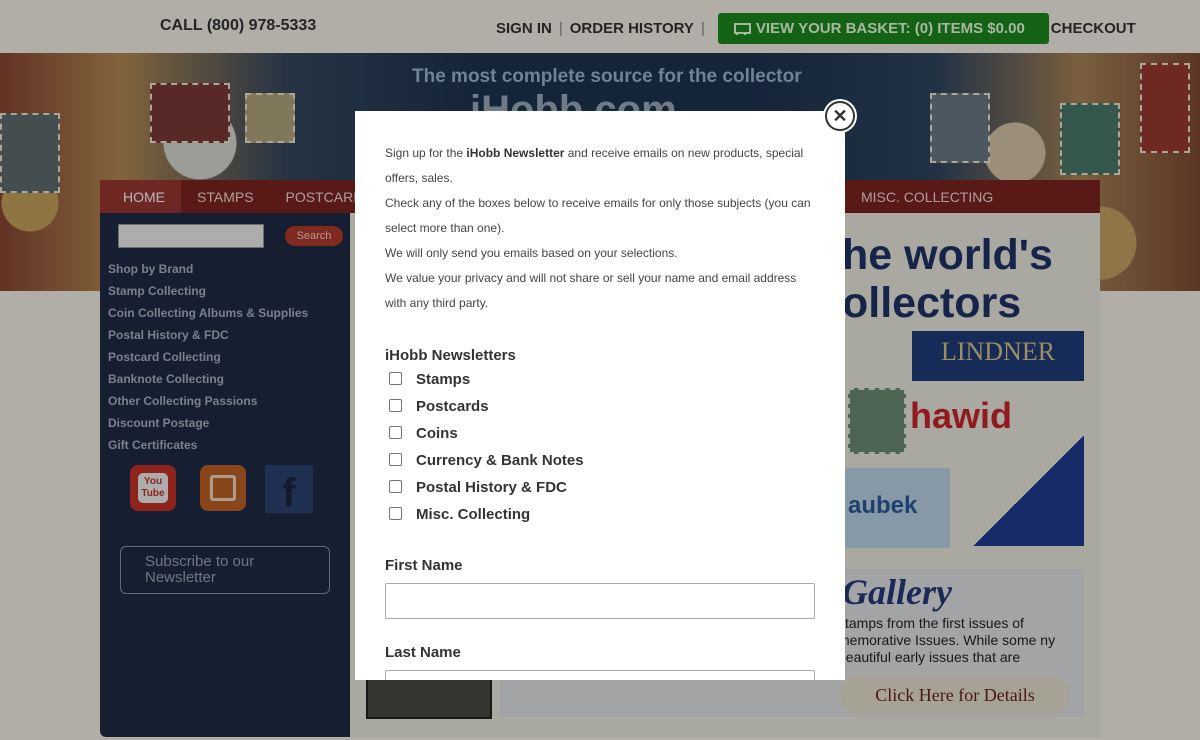 Image resolution: width=1200 pixels, height=740 pixels. What do you see at coordinates (395, 378) in the screenshot?
I see `stamps-checkbox` at bounding box center [395, 378].